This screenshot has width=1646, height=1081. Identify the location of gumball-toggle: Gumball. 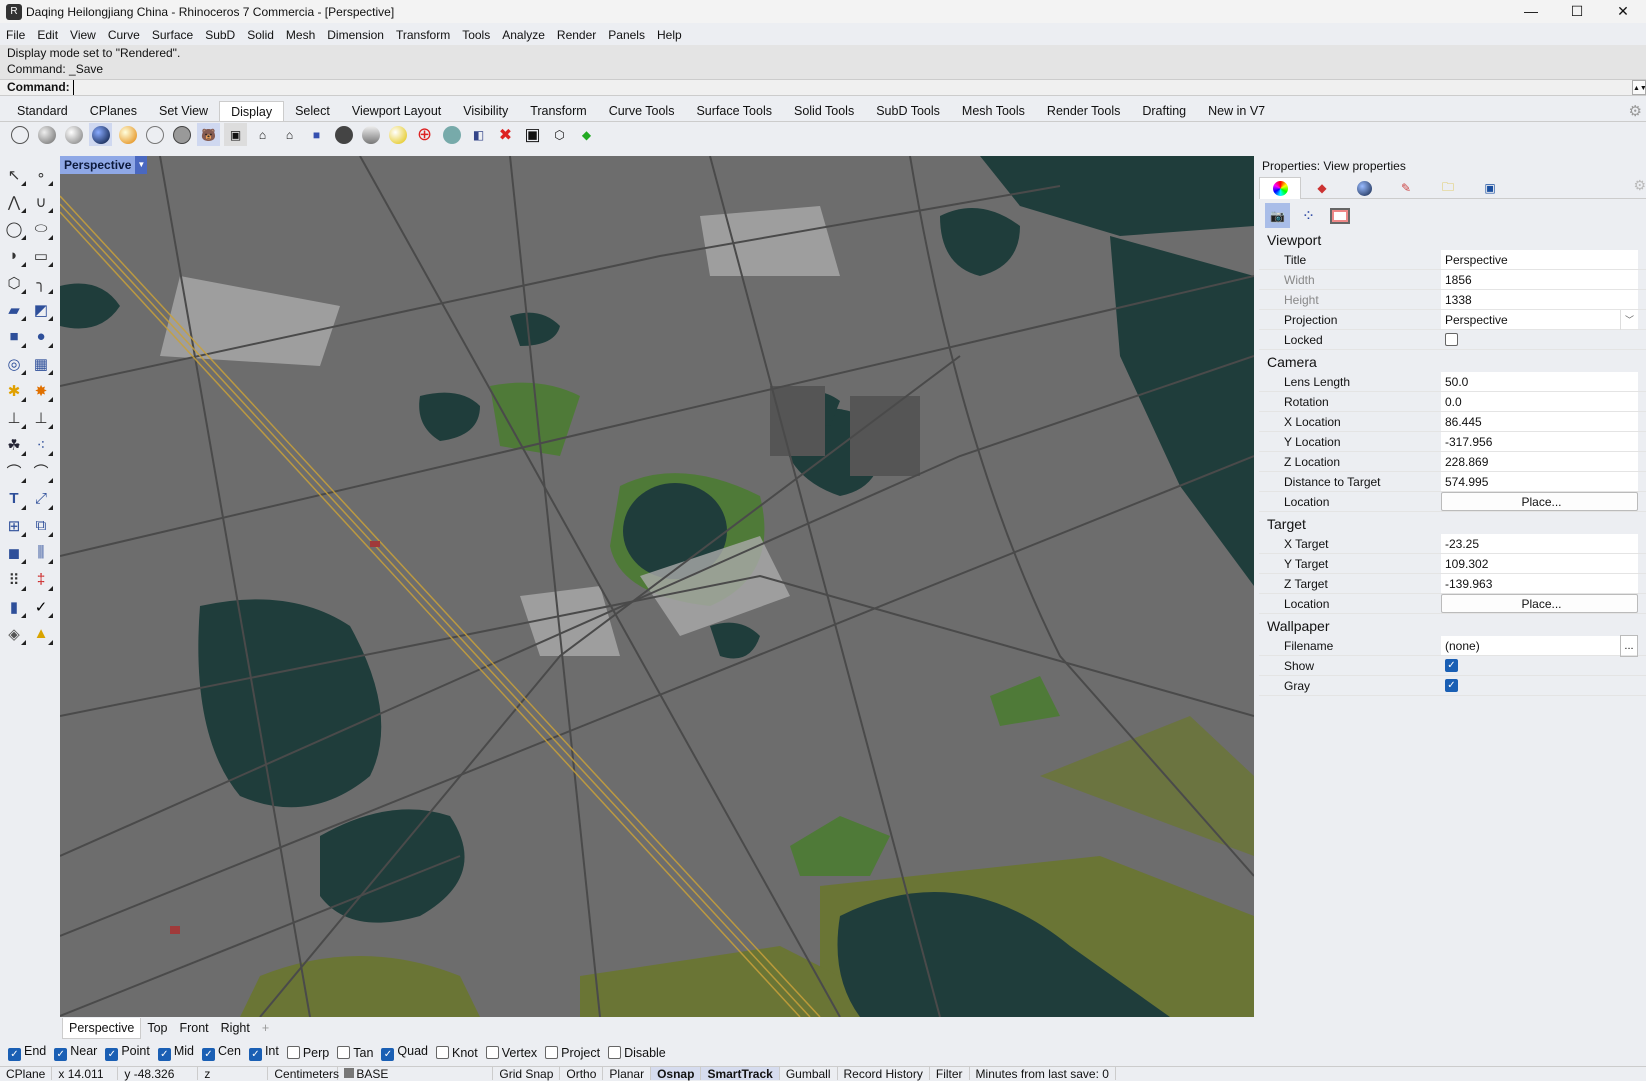
(809, 1074).